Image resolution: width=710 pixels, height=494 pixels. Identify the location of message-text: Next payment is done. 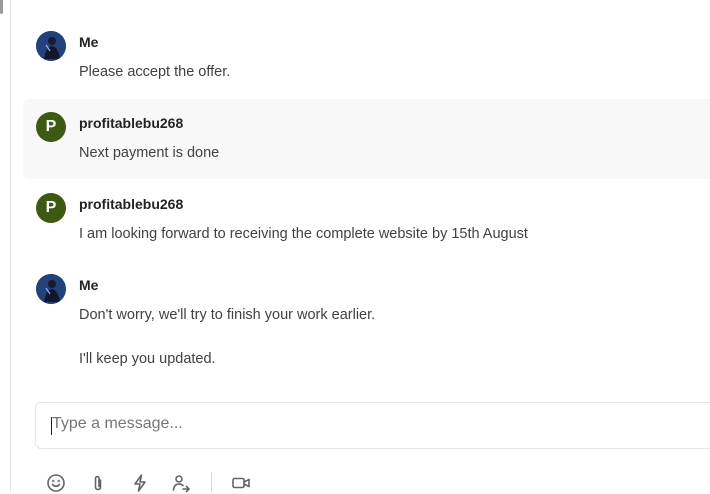
(149, 153).